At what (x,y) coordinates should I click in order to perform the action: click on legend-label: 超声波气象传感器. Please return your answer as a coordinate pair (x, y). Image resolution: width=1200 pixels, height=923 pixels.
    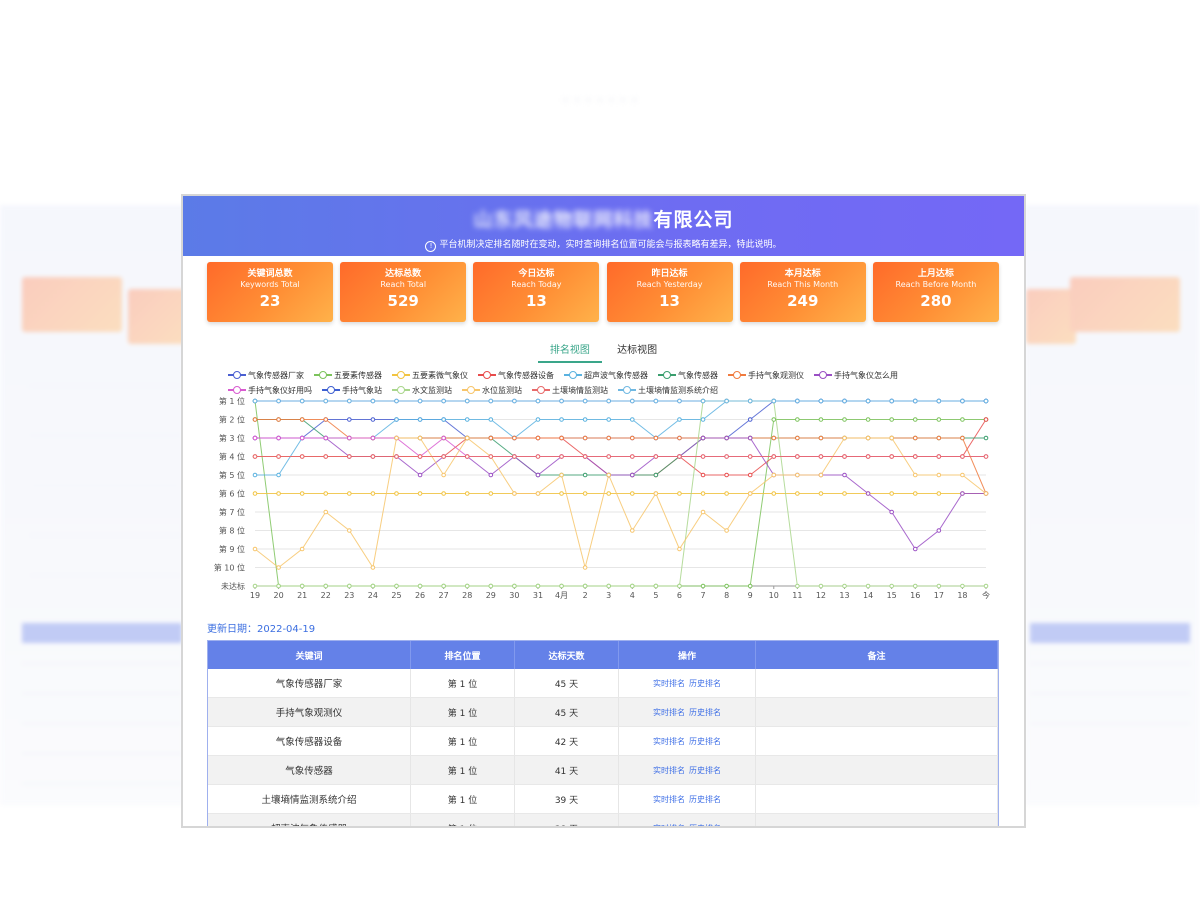
    Looking at the image, I should click on (616, 375).